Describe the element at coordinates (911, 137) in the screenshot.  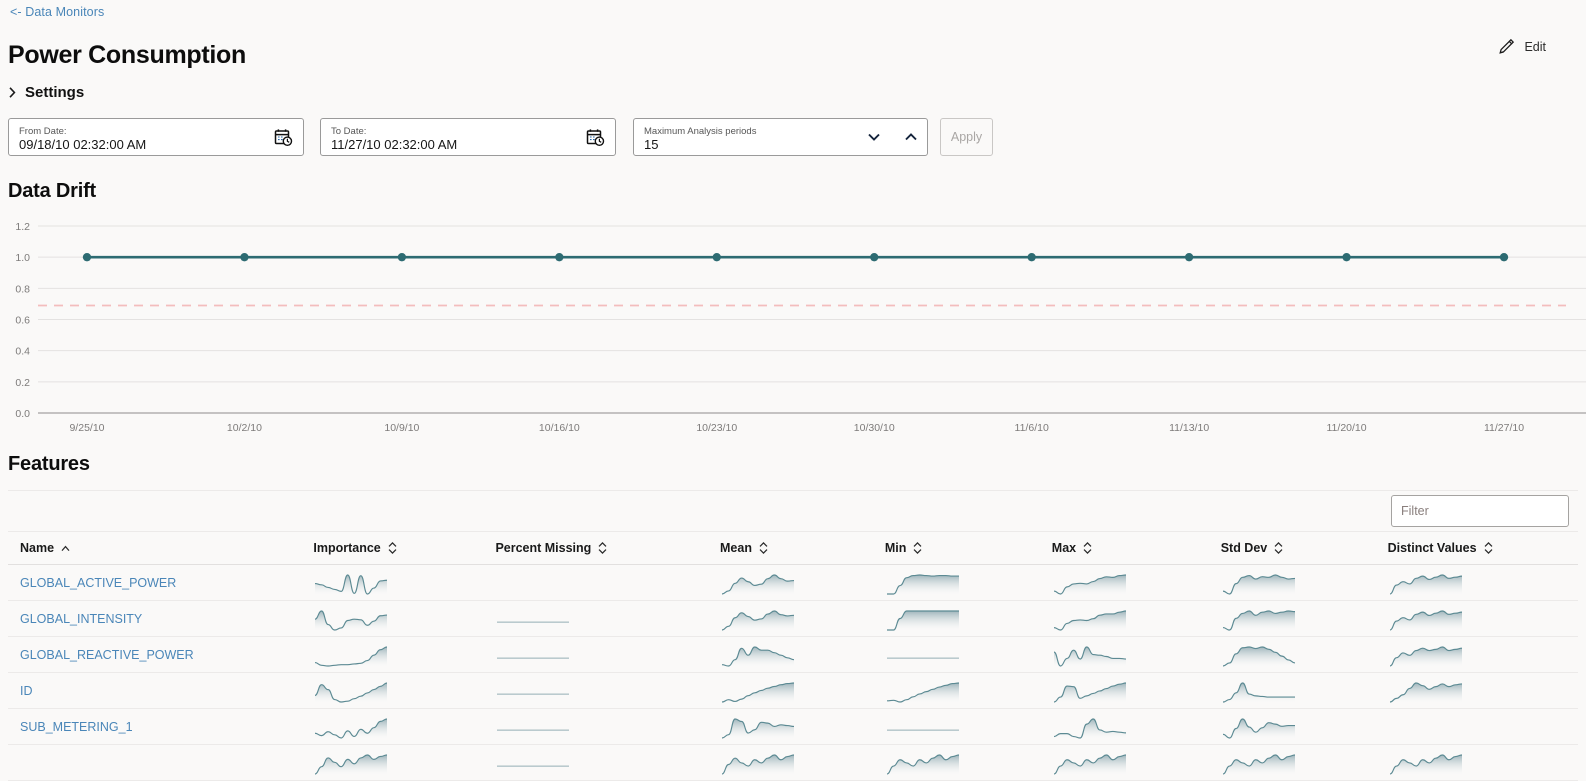
I see `chevron-up-icon` at that location.